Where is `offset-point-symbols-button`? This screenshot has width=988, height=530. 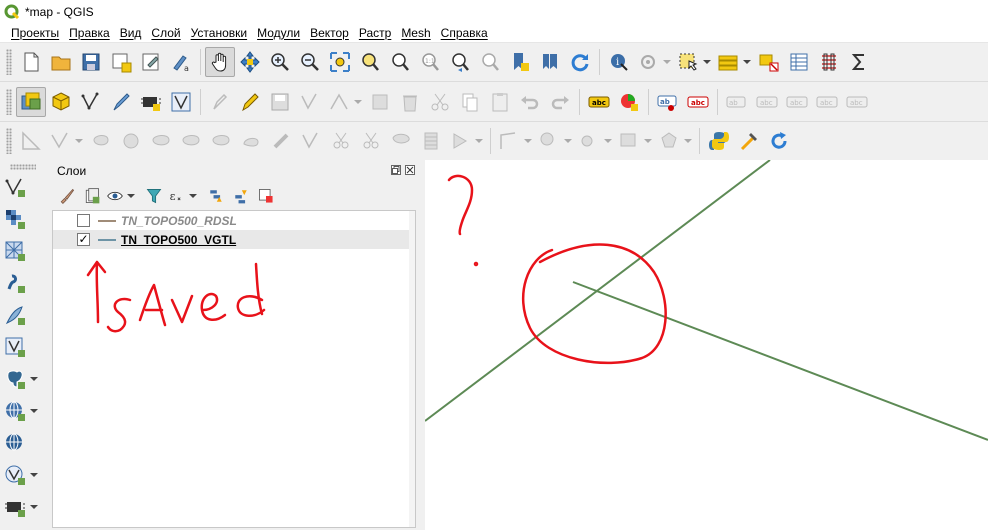 offset-point-symbols-button is located at coordinates (515, 141).